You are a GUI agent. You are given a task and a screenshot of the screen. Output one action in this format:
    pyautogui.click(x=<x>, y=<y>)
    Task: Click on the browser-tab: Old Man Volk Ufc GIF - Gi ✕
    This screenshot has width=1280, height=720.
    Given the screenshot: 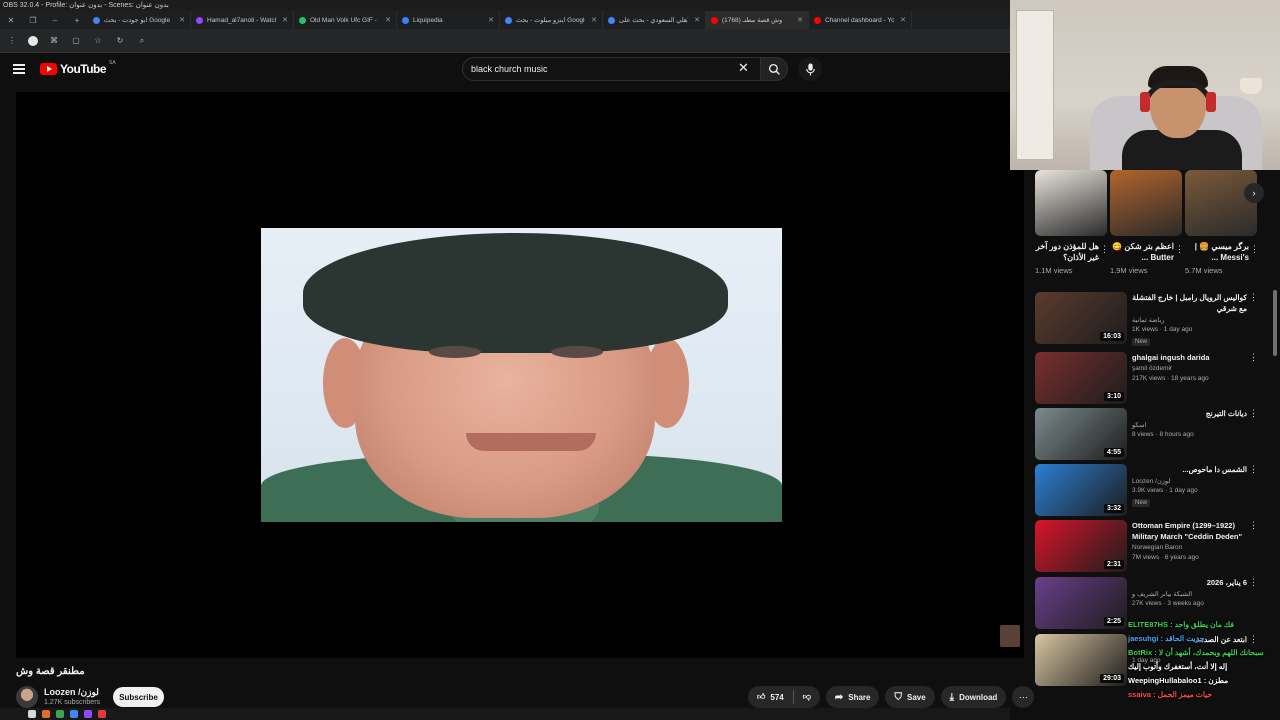 What is the action you would take?
    pyautogui.click(x=345, y=20)
    